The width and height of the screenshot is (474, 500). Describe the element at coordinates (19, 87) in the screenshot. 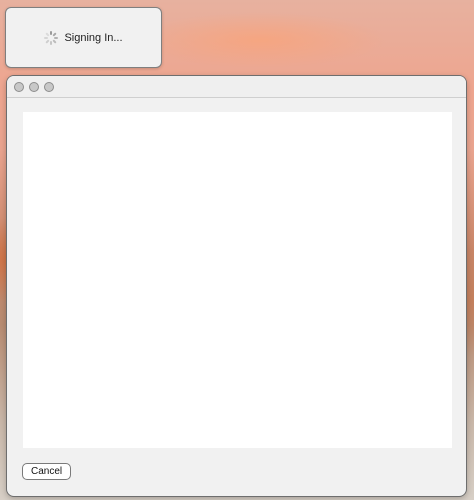

I see `close-icon` at that location.